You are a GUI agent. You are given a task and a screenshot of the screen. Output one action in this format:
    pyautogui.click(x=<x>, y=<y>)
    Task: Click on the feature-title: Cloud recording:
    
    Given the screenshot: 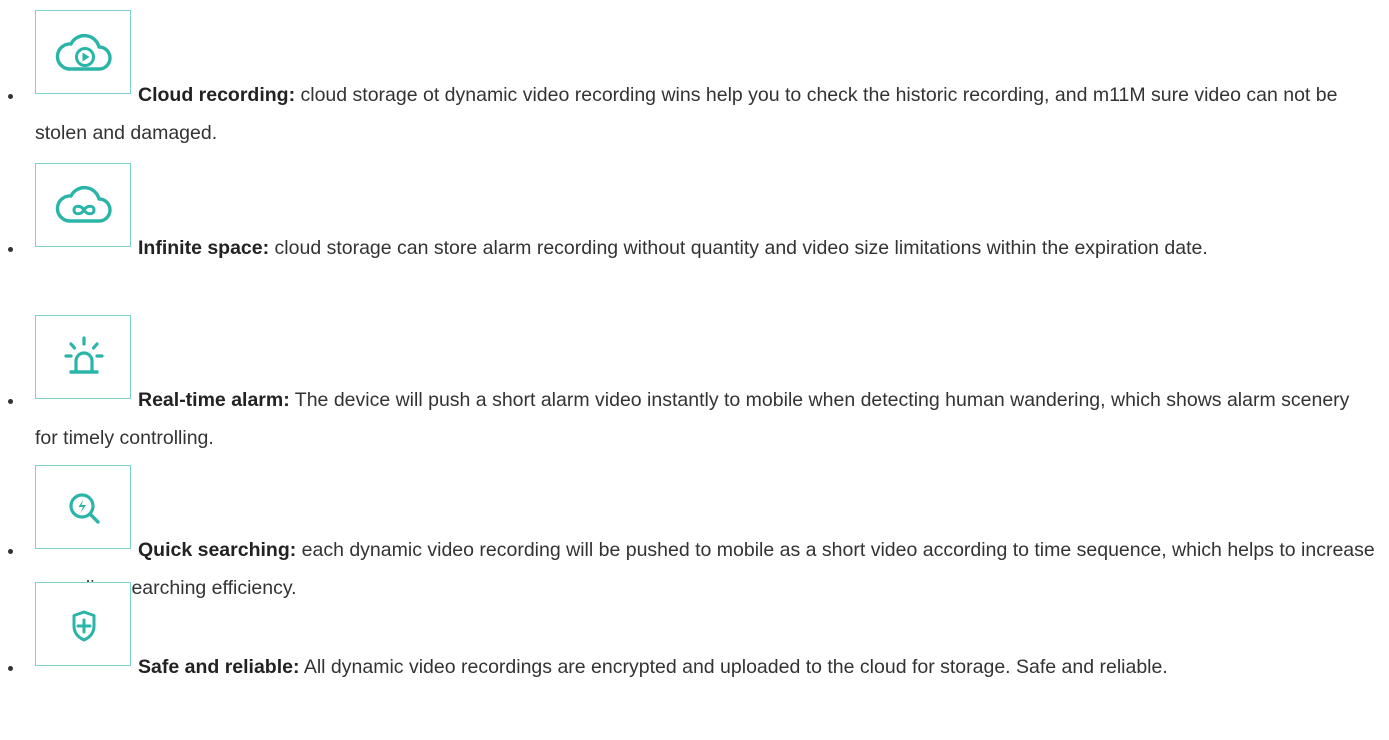 What is the action you would take?
    pyautogui.click(x=217, y=95)
    